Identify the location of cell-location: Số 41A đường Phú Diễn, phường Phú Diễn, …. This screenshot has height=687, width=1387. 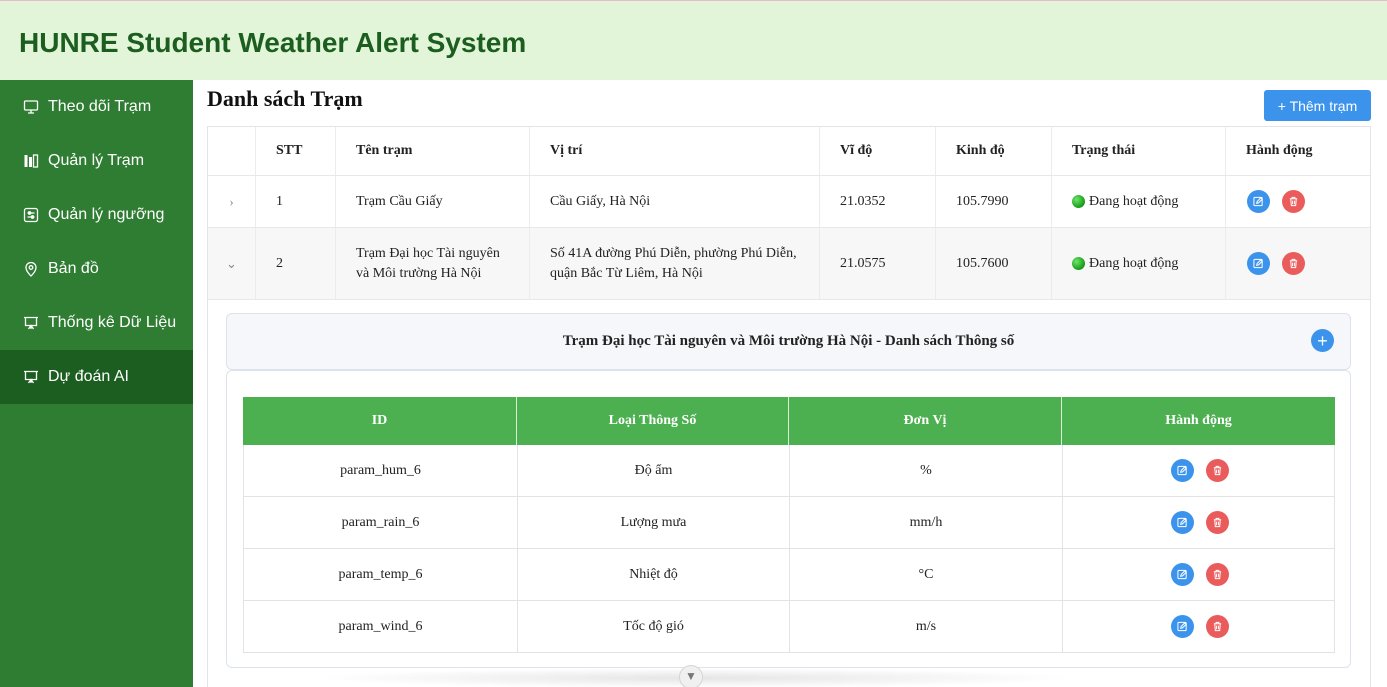
(675, 263).